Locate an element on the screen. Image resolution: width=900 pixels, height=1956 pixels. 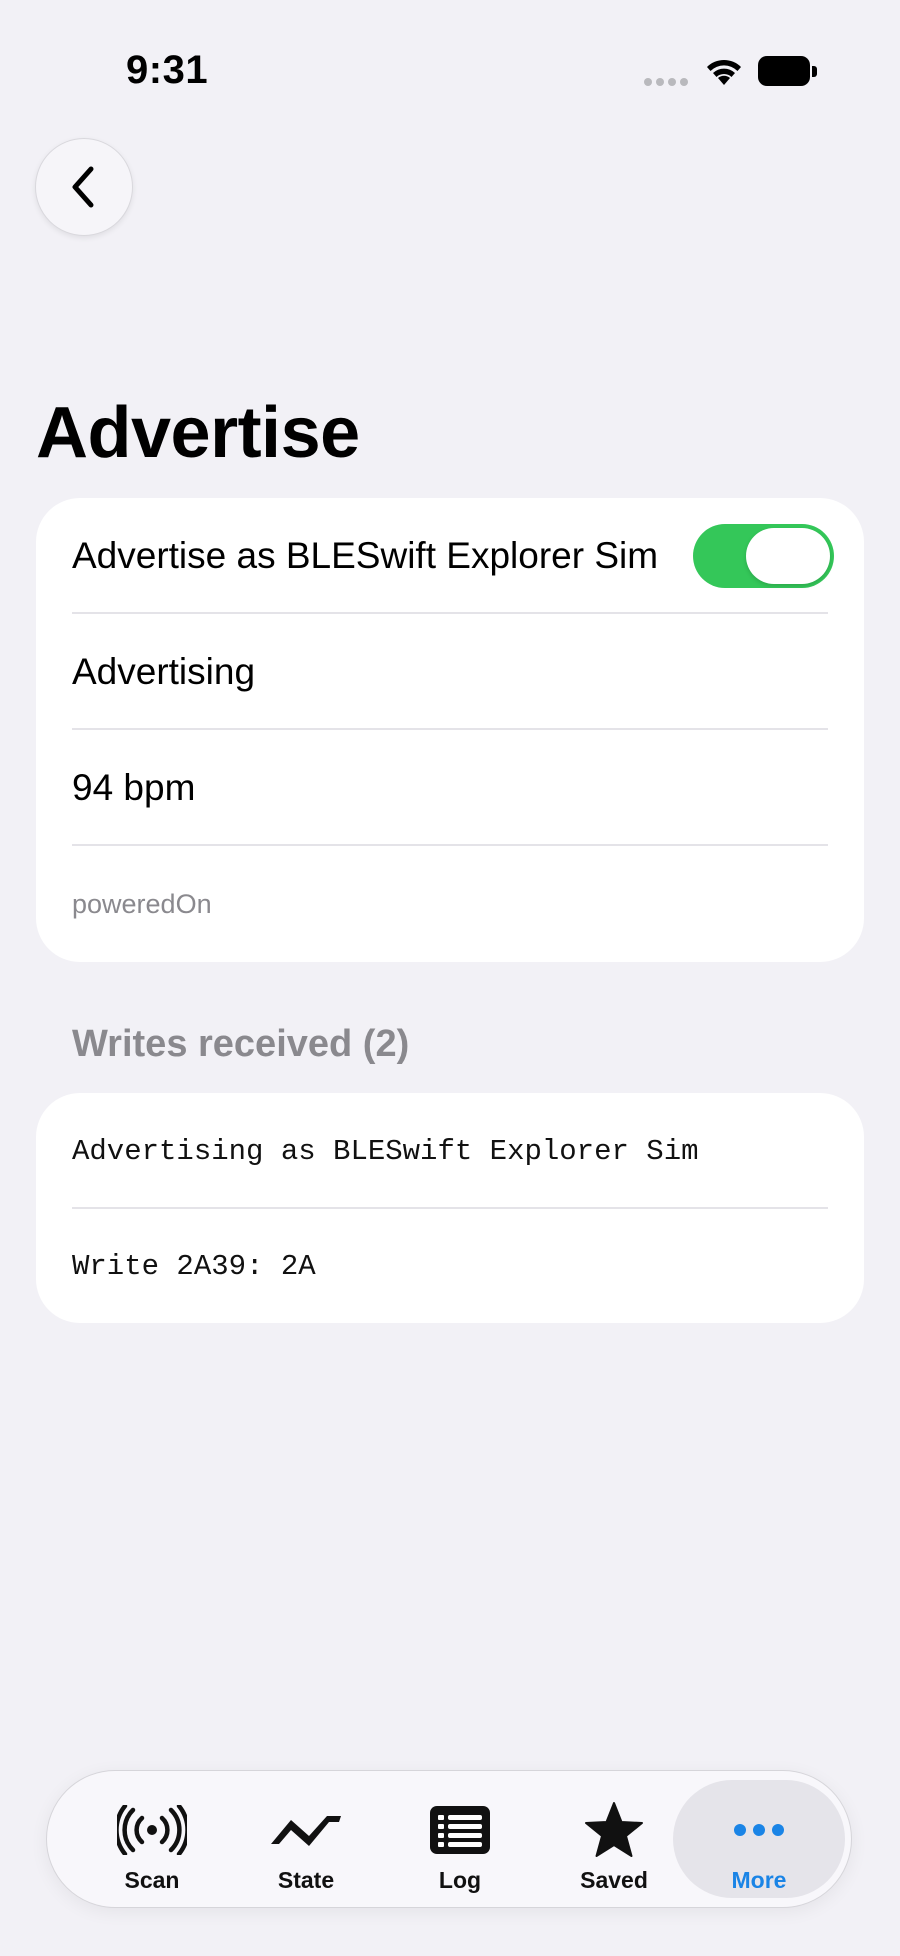
broadcast-icon is located at coordinates (152, 1830).